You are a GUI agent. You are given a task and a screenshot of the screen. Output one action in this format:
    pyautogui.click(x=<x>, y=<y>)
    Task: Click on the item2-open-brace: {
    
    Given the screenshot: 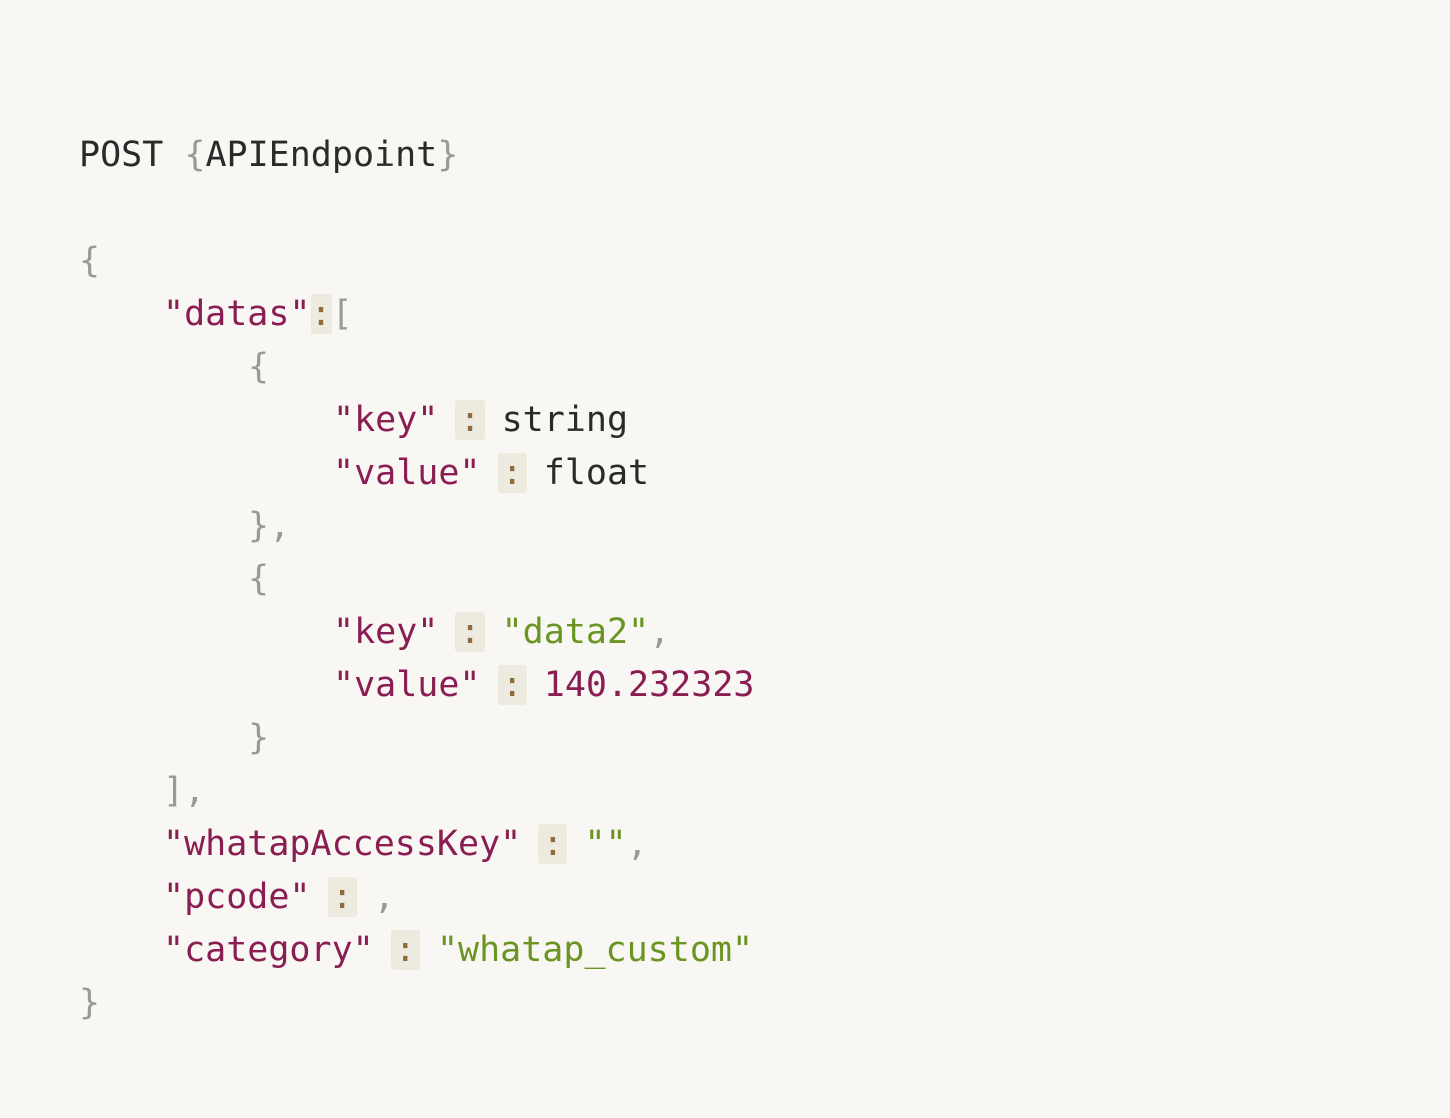 What is the action you would take?
    pyautogui.click(x=259, y=579)
    